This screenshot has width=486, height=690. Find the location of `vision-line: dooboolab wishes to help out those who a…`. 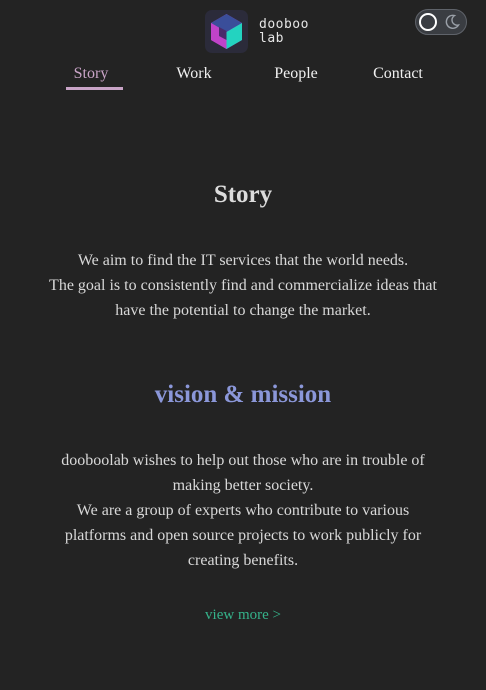

vision-line: dooboolab wishes to help out those who a… is located at coordinates (243, 460).